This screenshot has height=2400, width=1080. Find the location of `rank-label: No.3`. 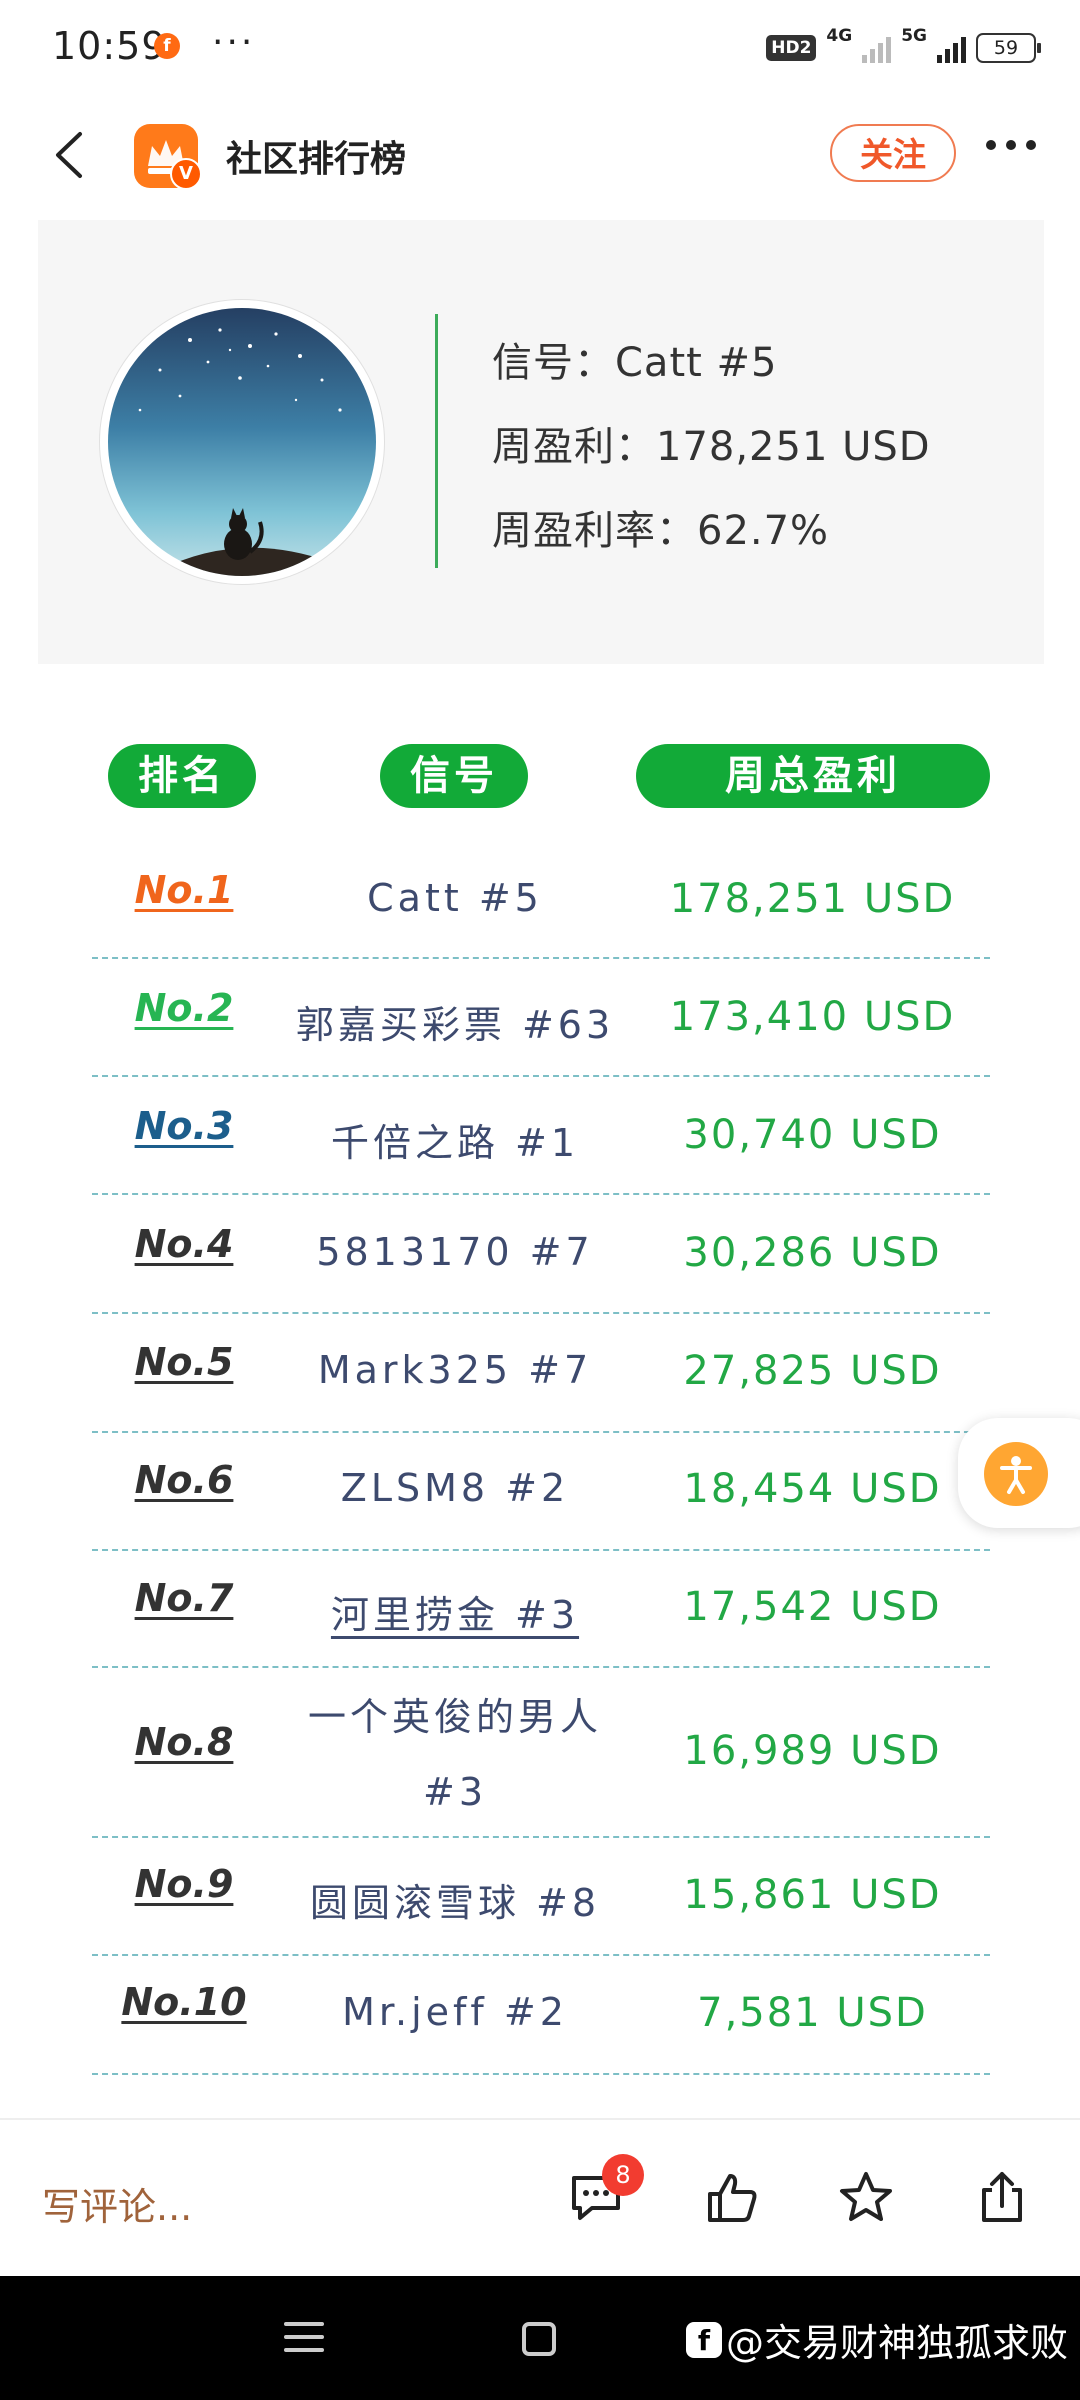

rank-label: No.3 is located at coordinates (184, 1126).